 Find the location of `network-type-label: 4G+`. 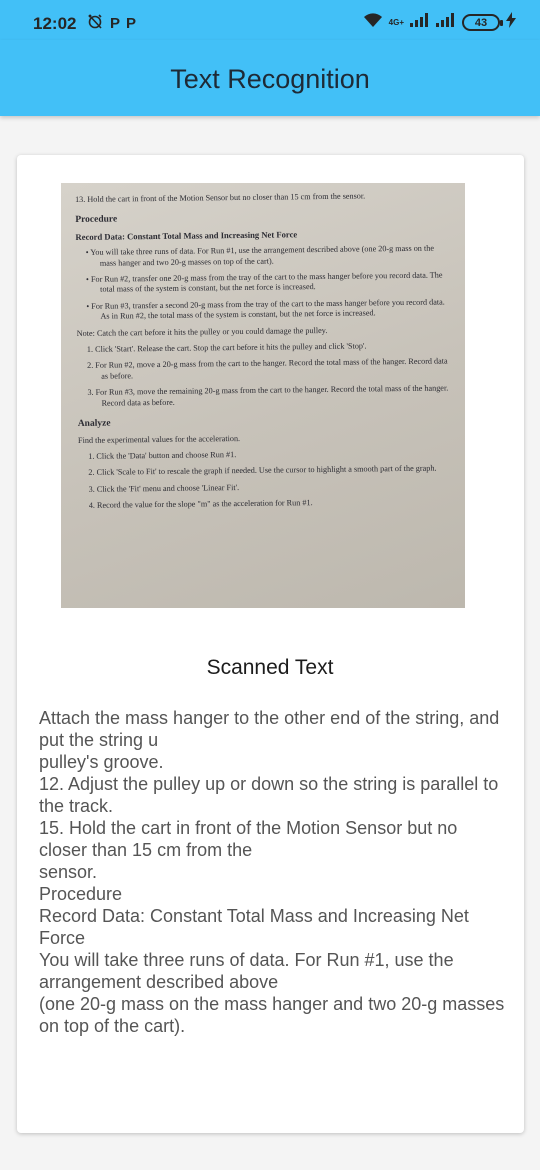

network-type-label: 4G+ is located at coordinates (396, 22).